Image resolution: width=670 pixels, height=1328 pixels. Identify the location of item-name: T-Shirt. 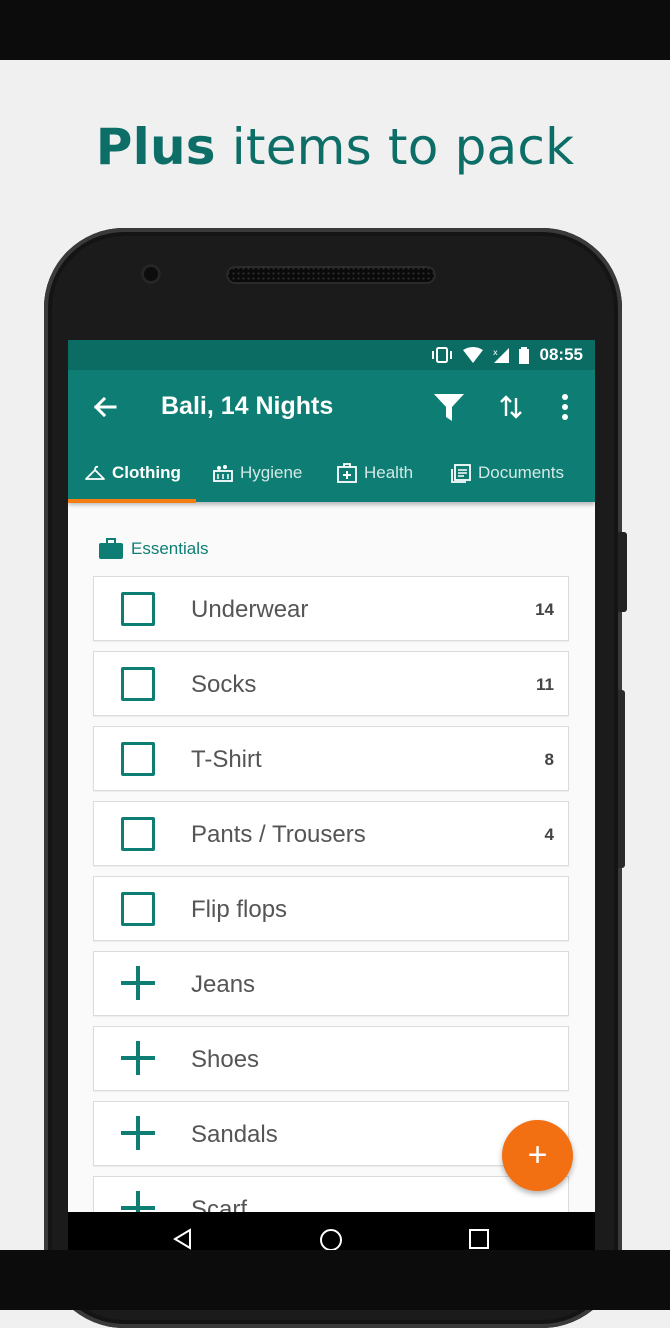
(226, 759).